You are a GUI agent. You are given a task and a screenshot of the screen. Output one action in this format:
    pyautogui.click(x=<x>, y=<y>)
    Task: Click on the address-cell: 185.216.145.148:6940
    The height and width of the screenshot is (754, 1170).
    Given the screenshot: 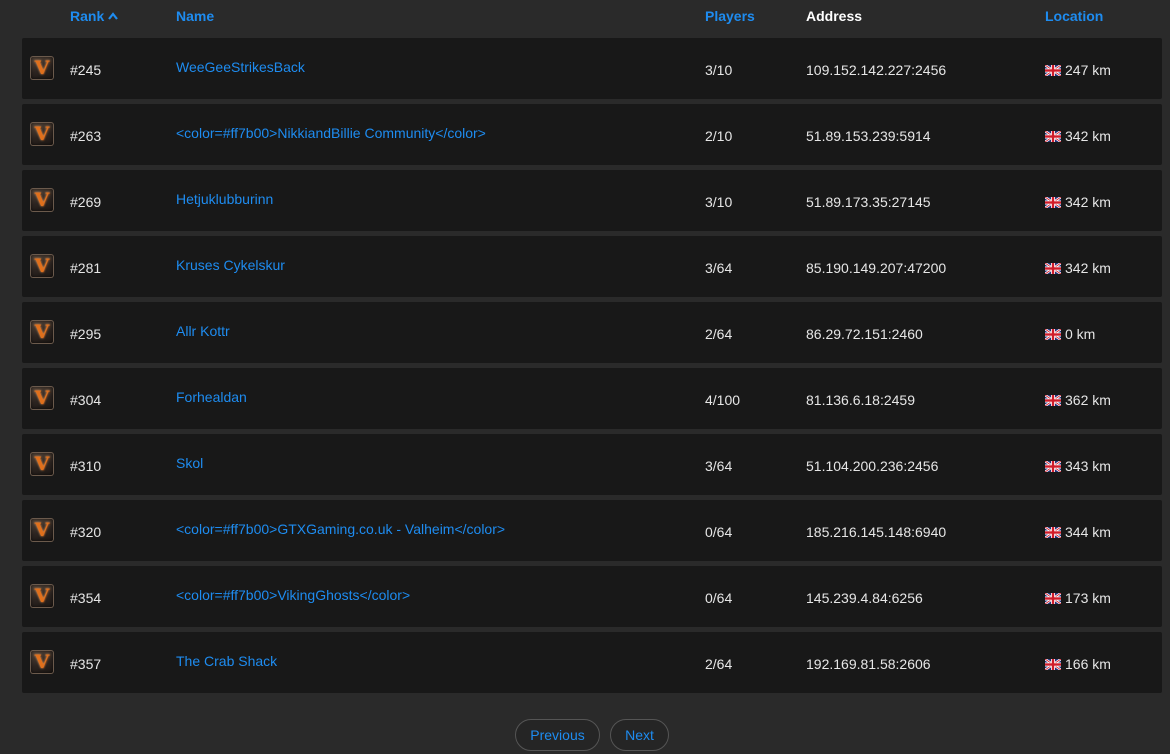 What is the action you would take?
    pyautogui.click(x=876, y=532)
    